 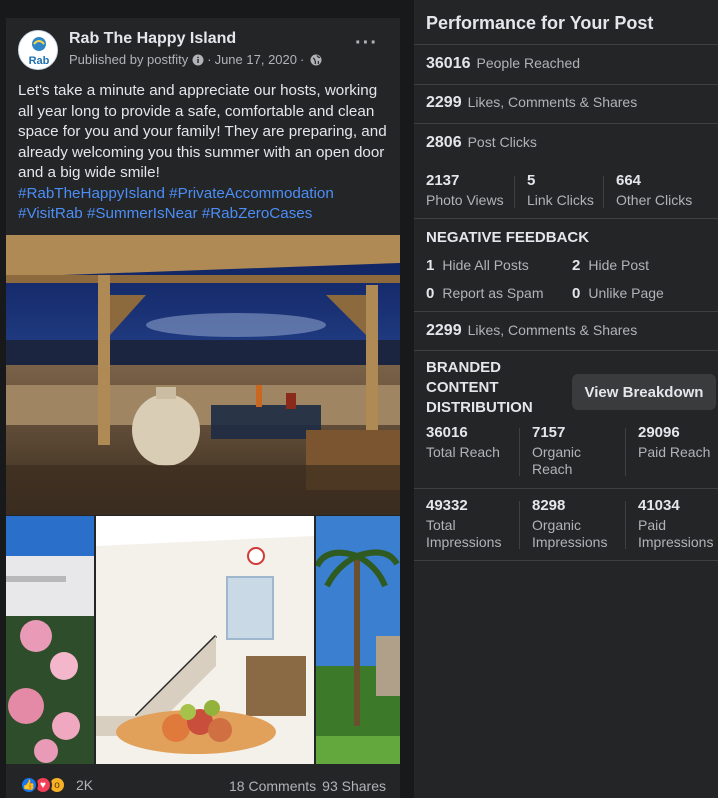 What do you see at coordinates (142, 213) in the screenshot?
I see `hashtag: #SummerIsNear` at bounding box center [142, 213].